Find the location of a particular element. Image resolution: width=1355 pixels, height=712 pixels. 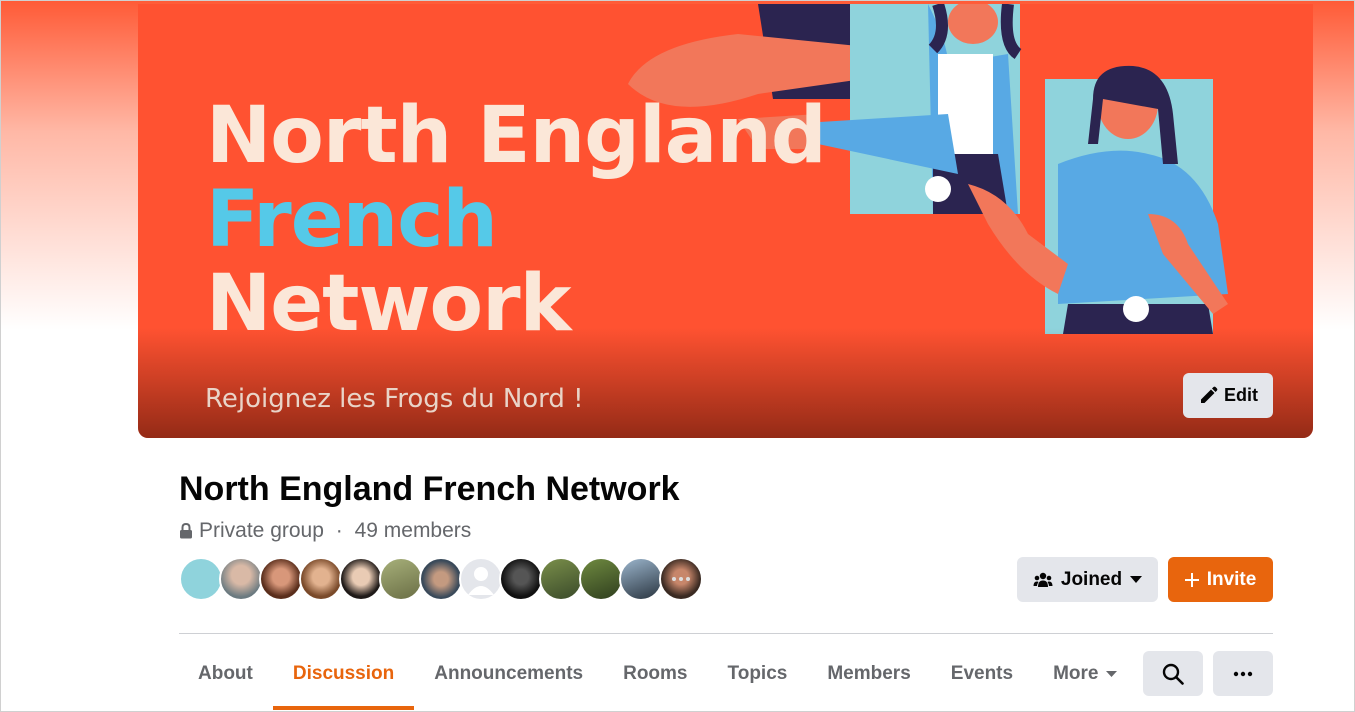

more-members-avatar is located at coordinates (681, 579).